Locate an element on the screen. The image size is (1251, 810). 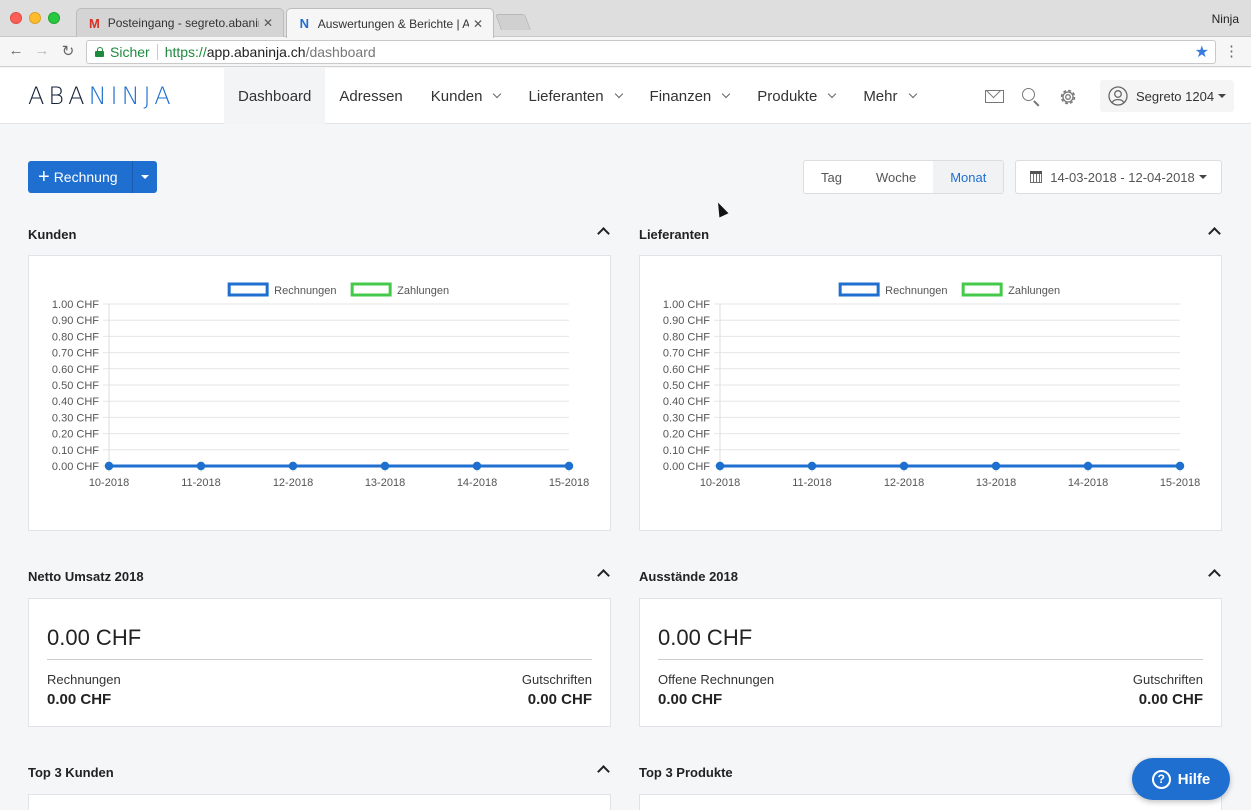
help-button: ? Hilfe is located at coordinates (1181, 779).